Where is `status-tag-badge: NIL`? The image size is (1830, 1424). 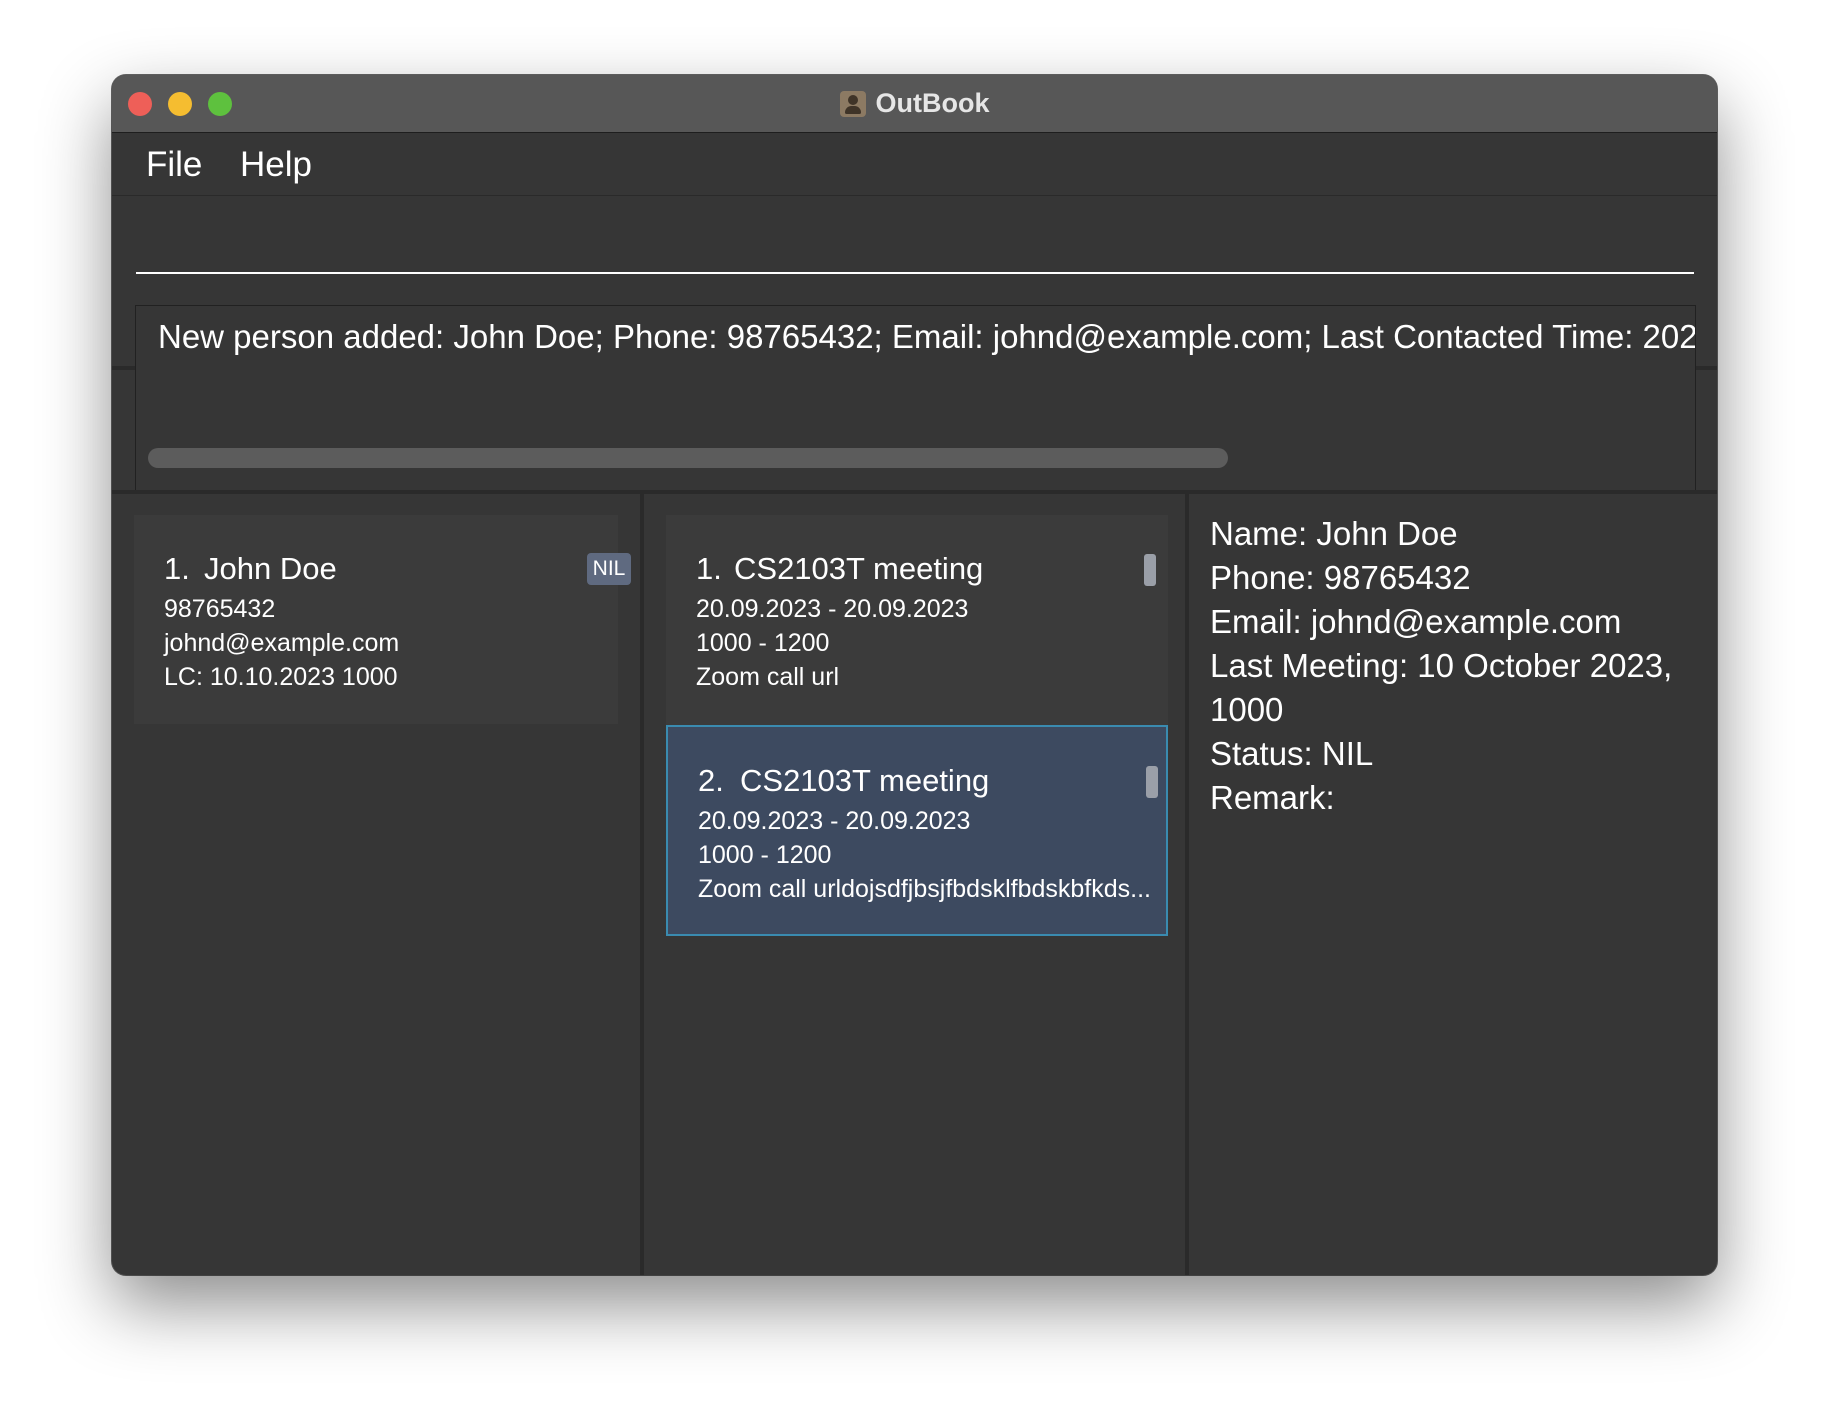 status-tag-badge: NIL is located at coordinates (609, 569).